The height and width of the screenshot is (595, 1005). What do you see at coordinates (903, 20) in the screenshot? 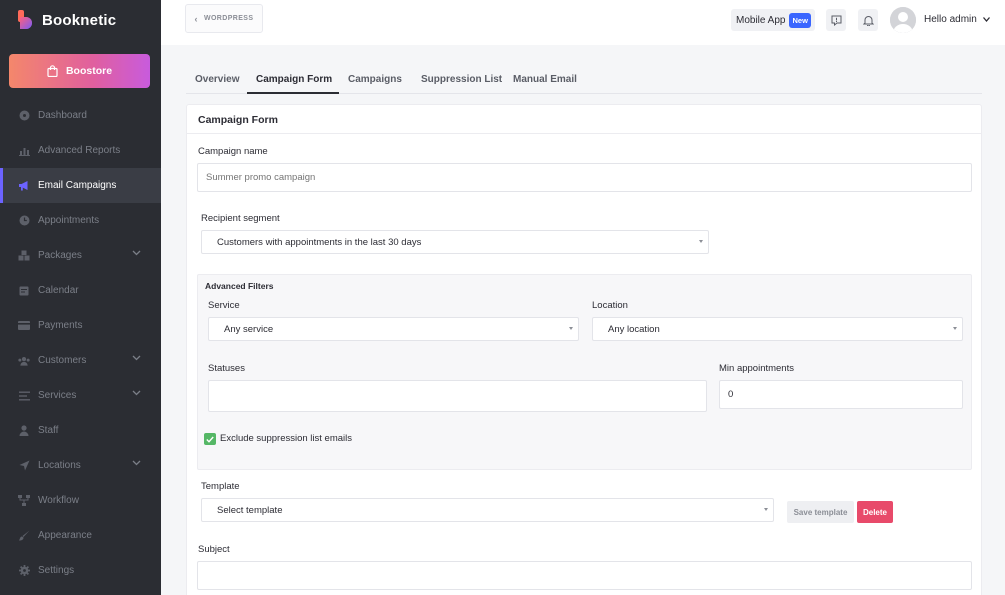
I see `avatar` at bounding box center [903, 20].